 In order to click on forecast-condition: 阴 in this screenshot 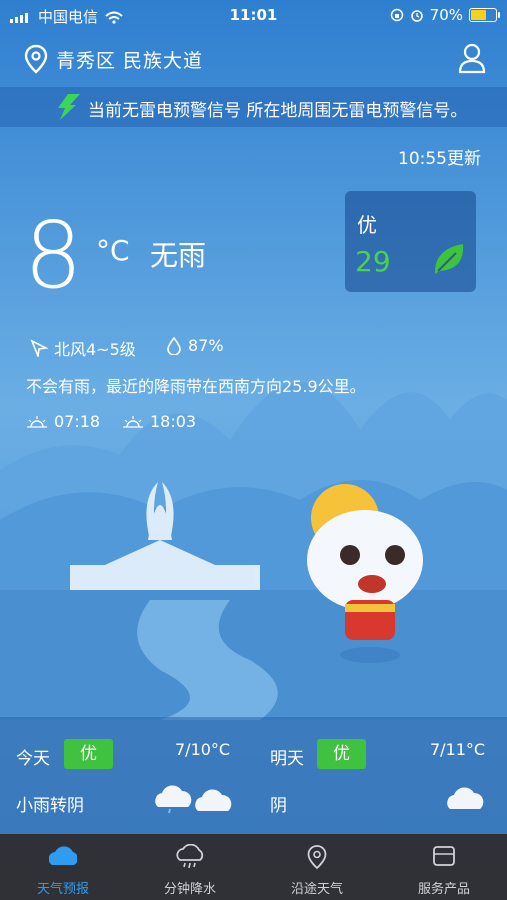, I will do `click(278, 806)`.